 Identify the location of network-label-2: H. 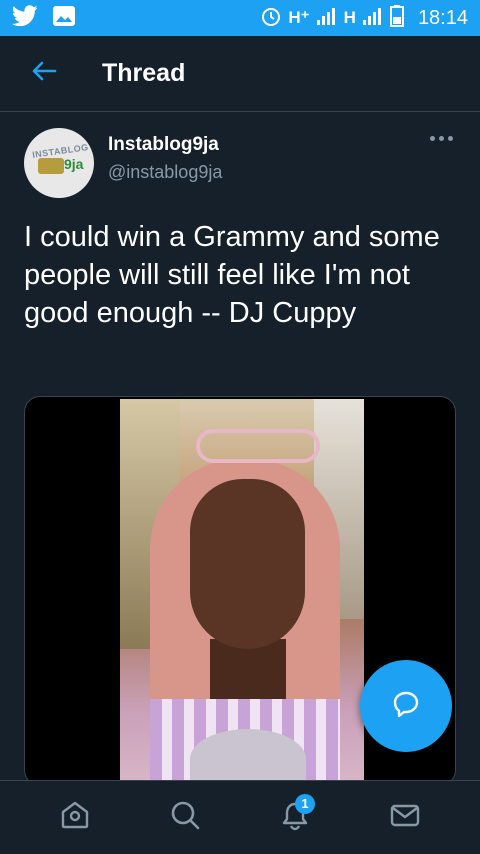
(349, 17).